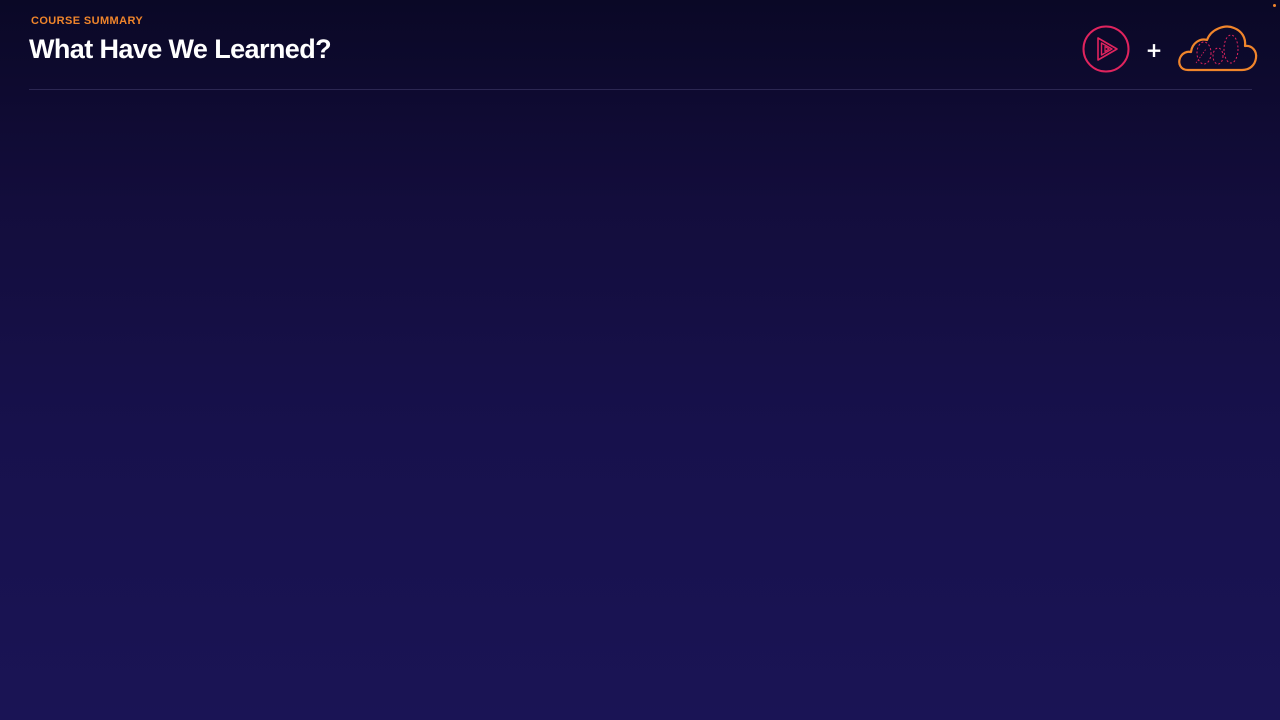 This screenshot has width=1280, height=720. Describe the element at coordinates (640, 89) in the screenshot. I see `header-divider` at that location.